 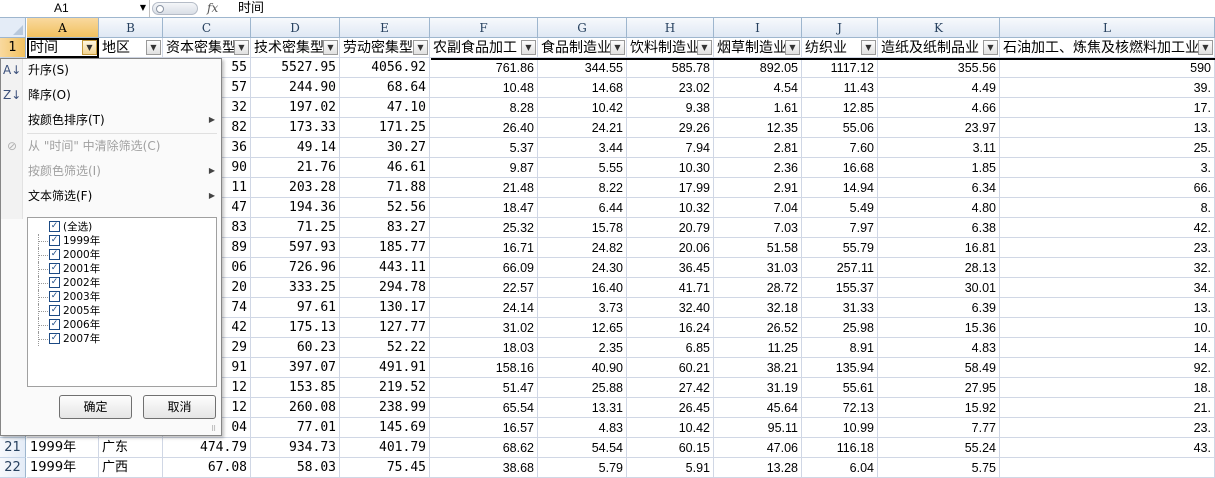 What do you see at coordinates (122, 171) in the screenshot?
I see `menu-filter-by-color: 按颜色筛选(I) ▶` at bounding box center [122, 171].